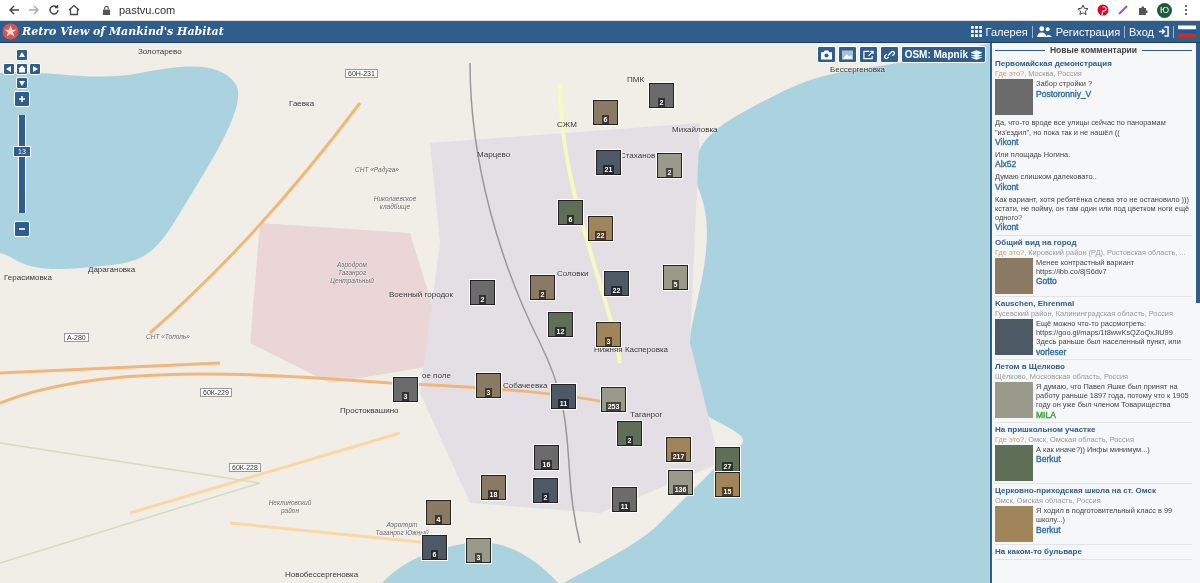  Describe the element at coordinates (1093, 491) in the screenshot. I see `photo-title-link: Церковно-приходская школа на ст. Омск` at that location.